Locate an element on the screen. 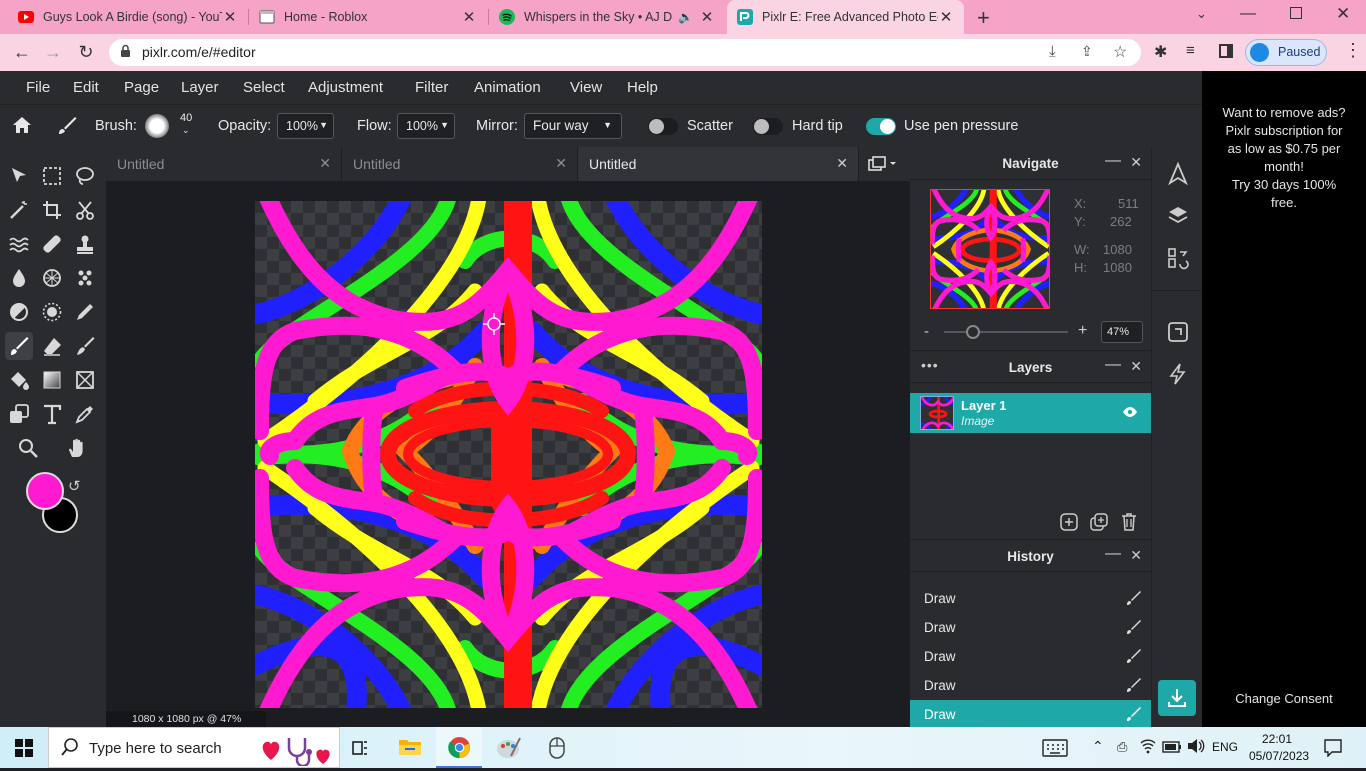 This screenshot has height=771, width=1366. gradient-tool is located at coordinates (52, 380).